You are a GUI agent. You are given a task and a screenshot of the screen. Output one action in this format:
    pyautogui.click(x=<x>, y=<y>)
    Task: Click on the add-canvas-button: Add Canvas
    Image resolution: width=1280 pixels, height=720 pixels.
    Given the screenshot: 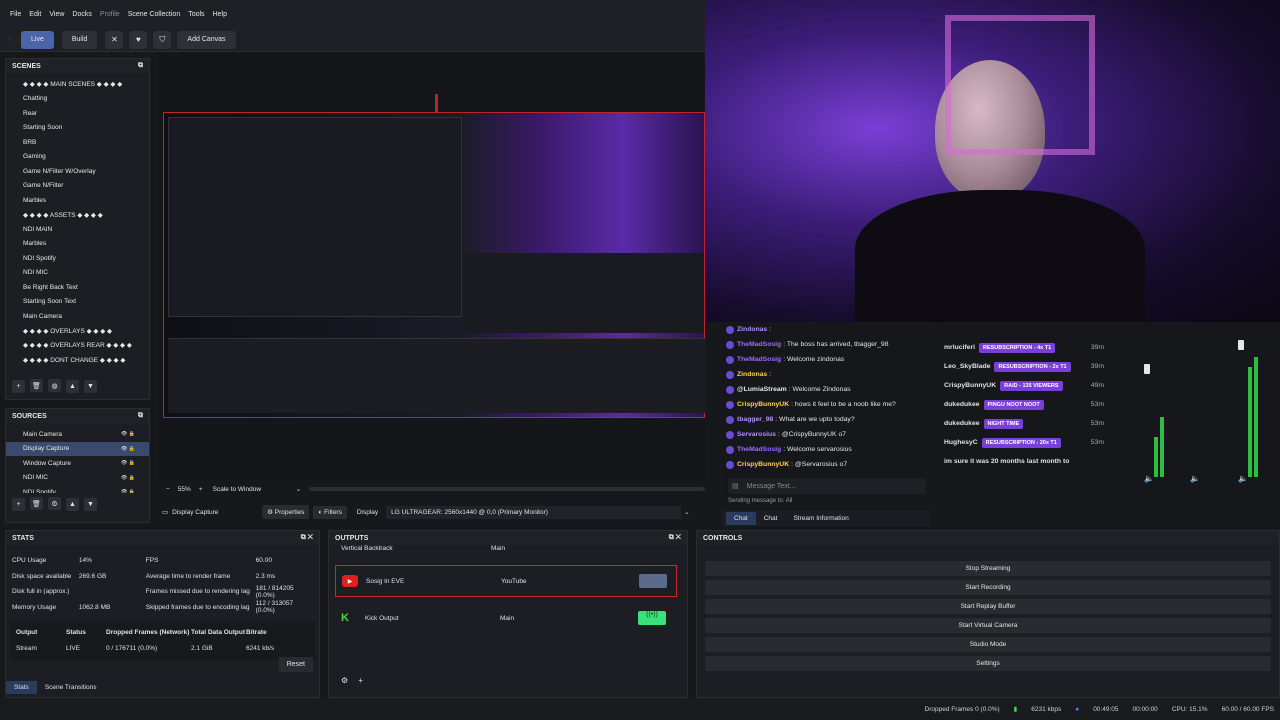 What is the action you would take?
    pyautogui.click(x=206, y=39)
    